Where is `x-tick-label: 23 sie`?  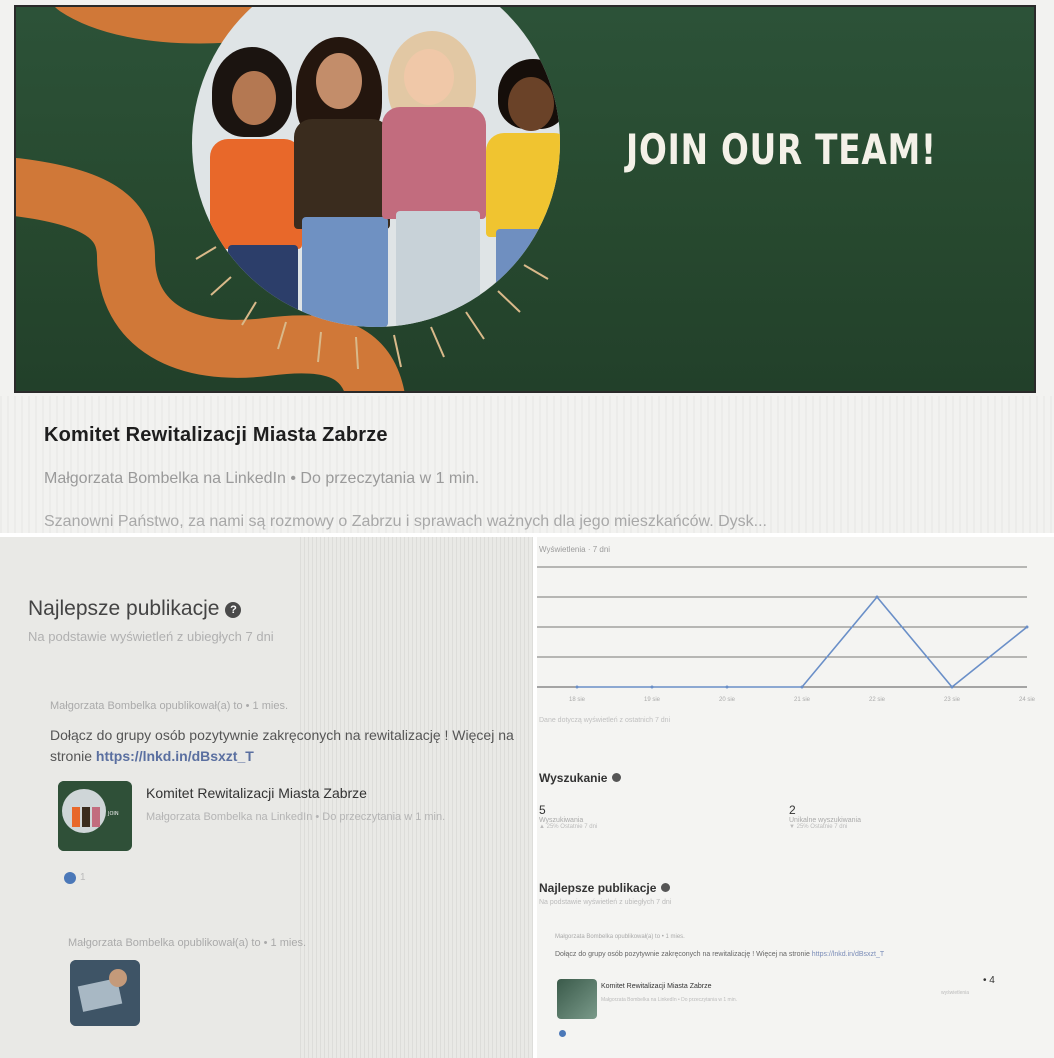
x-tick-label: 23 sie is located at coordinates (952, 700).